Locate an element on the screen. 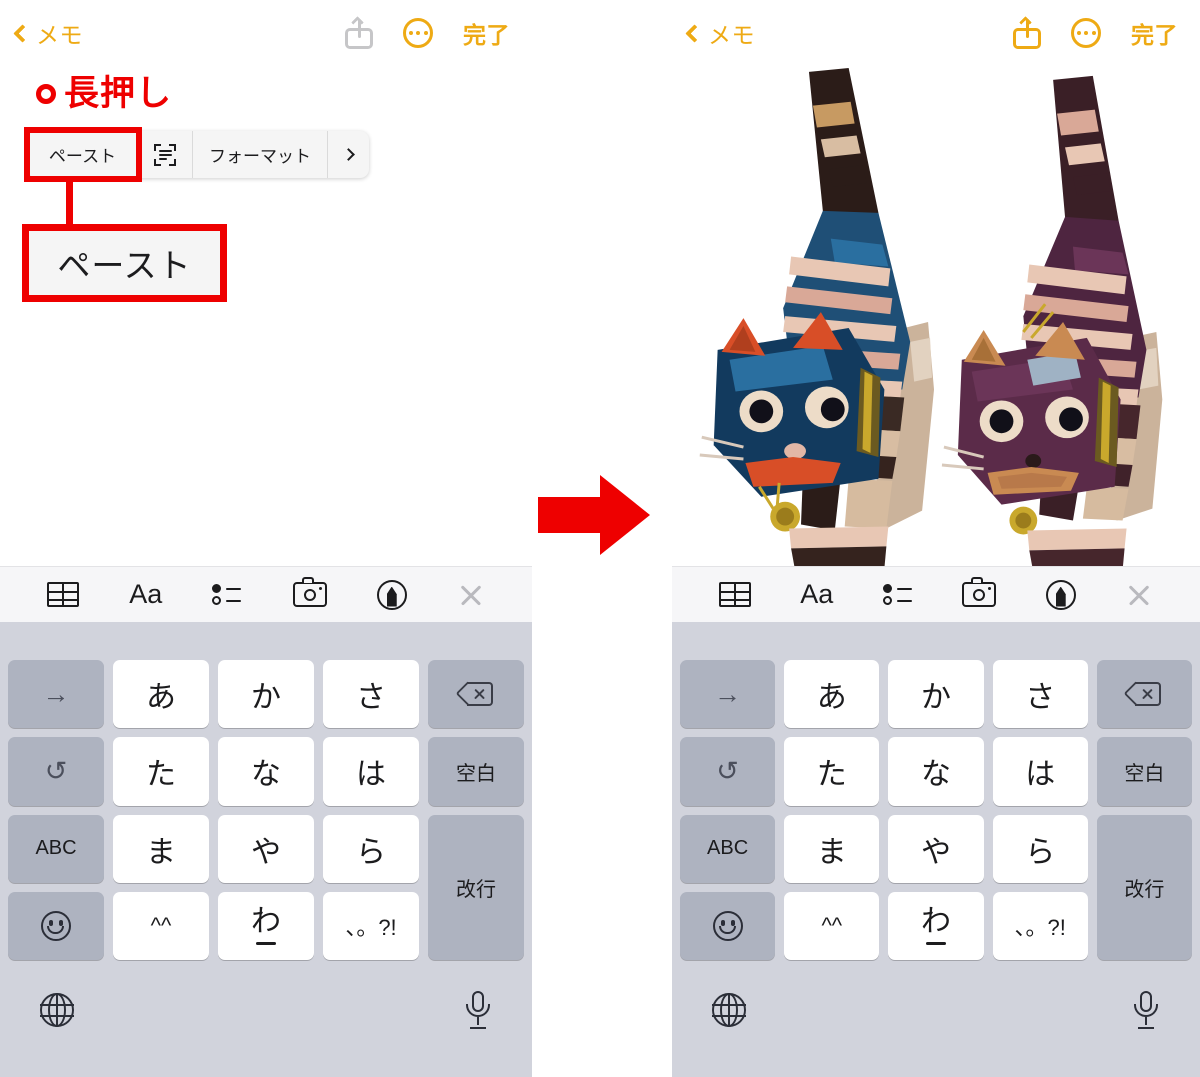 The width and height of the screenshot is (1200, 1077). camera-hump is located at coordinates (977, 580).